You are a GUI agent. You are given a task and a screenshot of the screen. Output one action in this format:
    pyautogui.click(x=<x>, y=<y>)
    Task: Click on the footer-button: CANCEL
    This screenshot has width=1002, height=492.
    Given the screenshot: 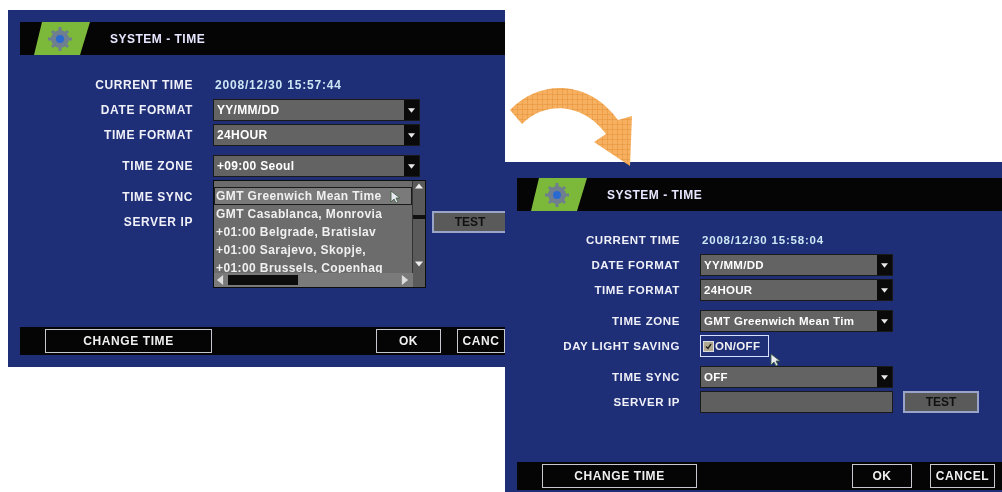 What is the action you would take?
    pyautogui.click(x=962, y=476)
    